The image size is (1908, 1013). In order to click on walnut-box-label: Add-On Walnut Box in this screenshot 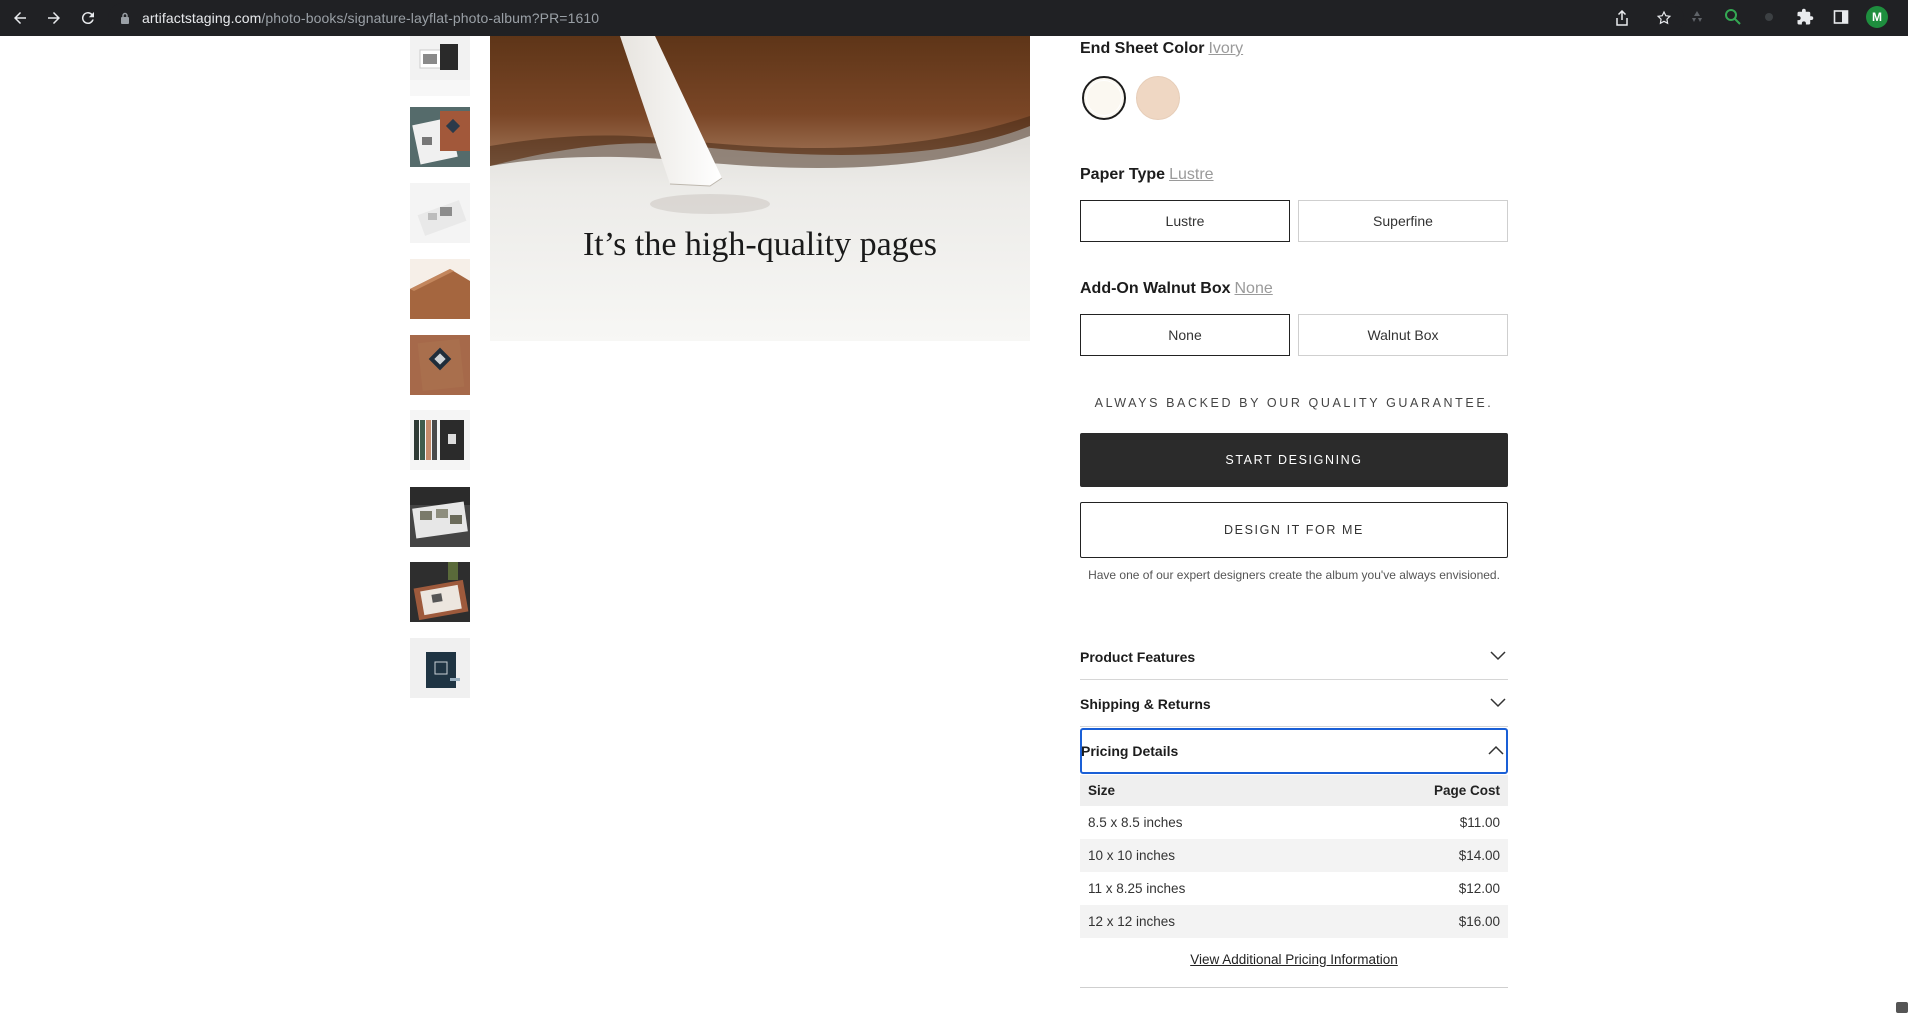, I will do `click(1155, 288)`.